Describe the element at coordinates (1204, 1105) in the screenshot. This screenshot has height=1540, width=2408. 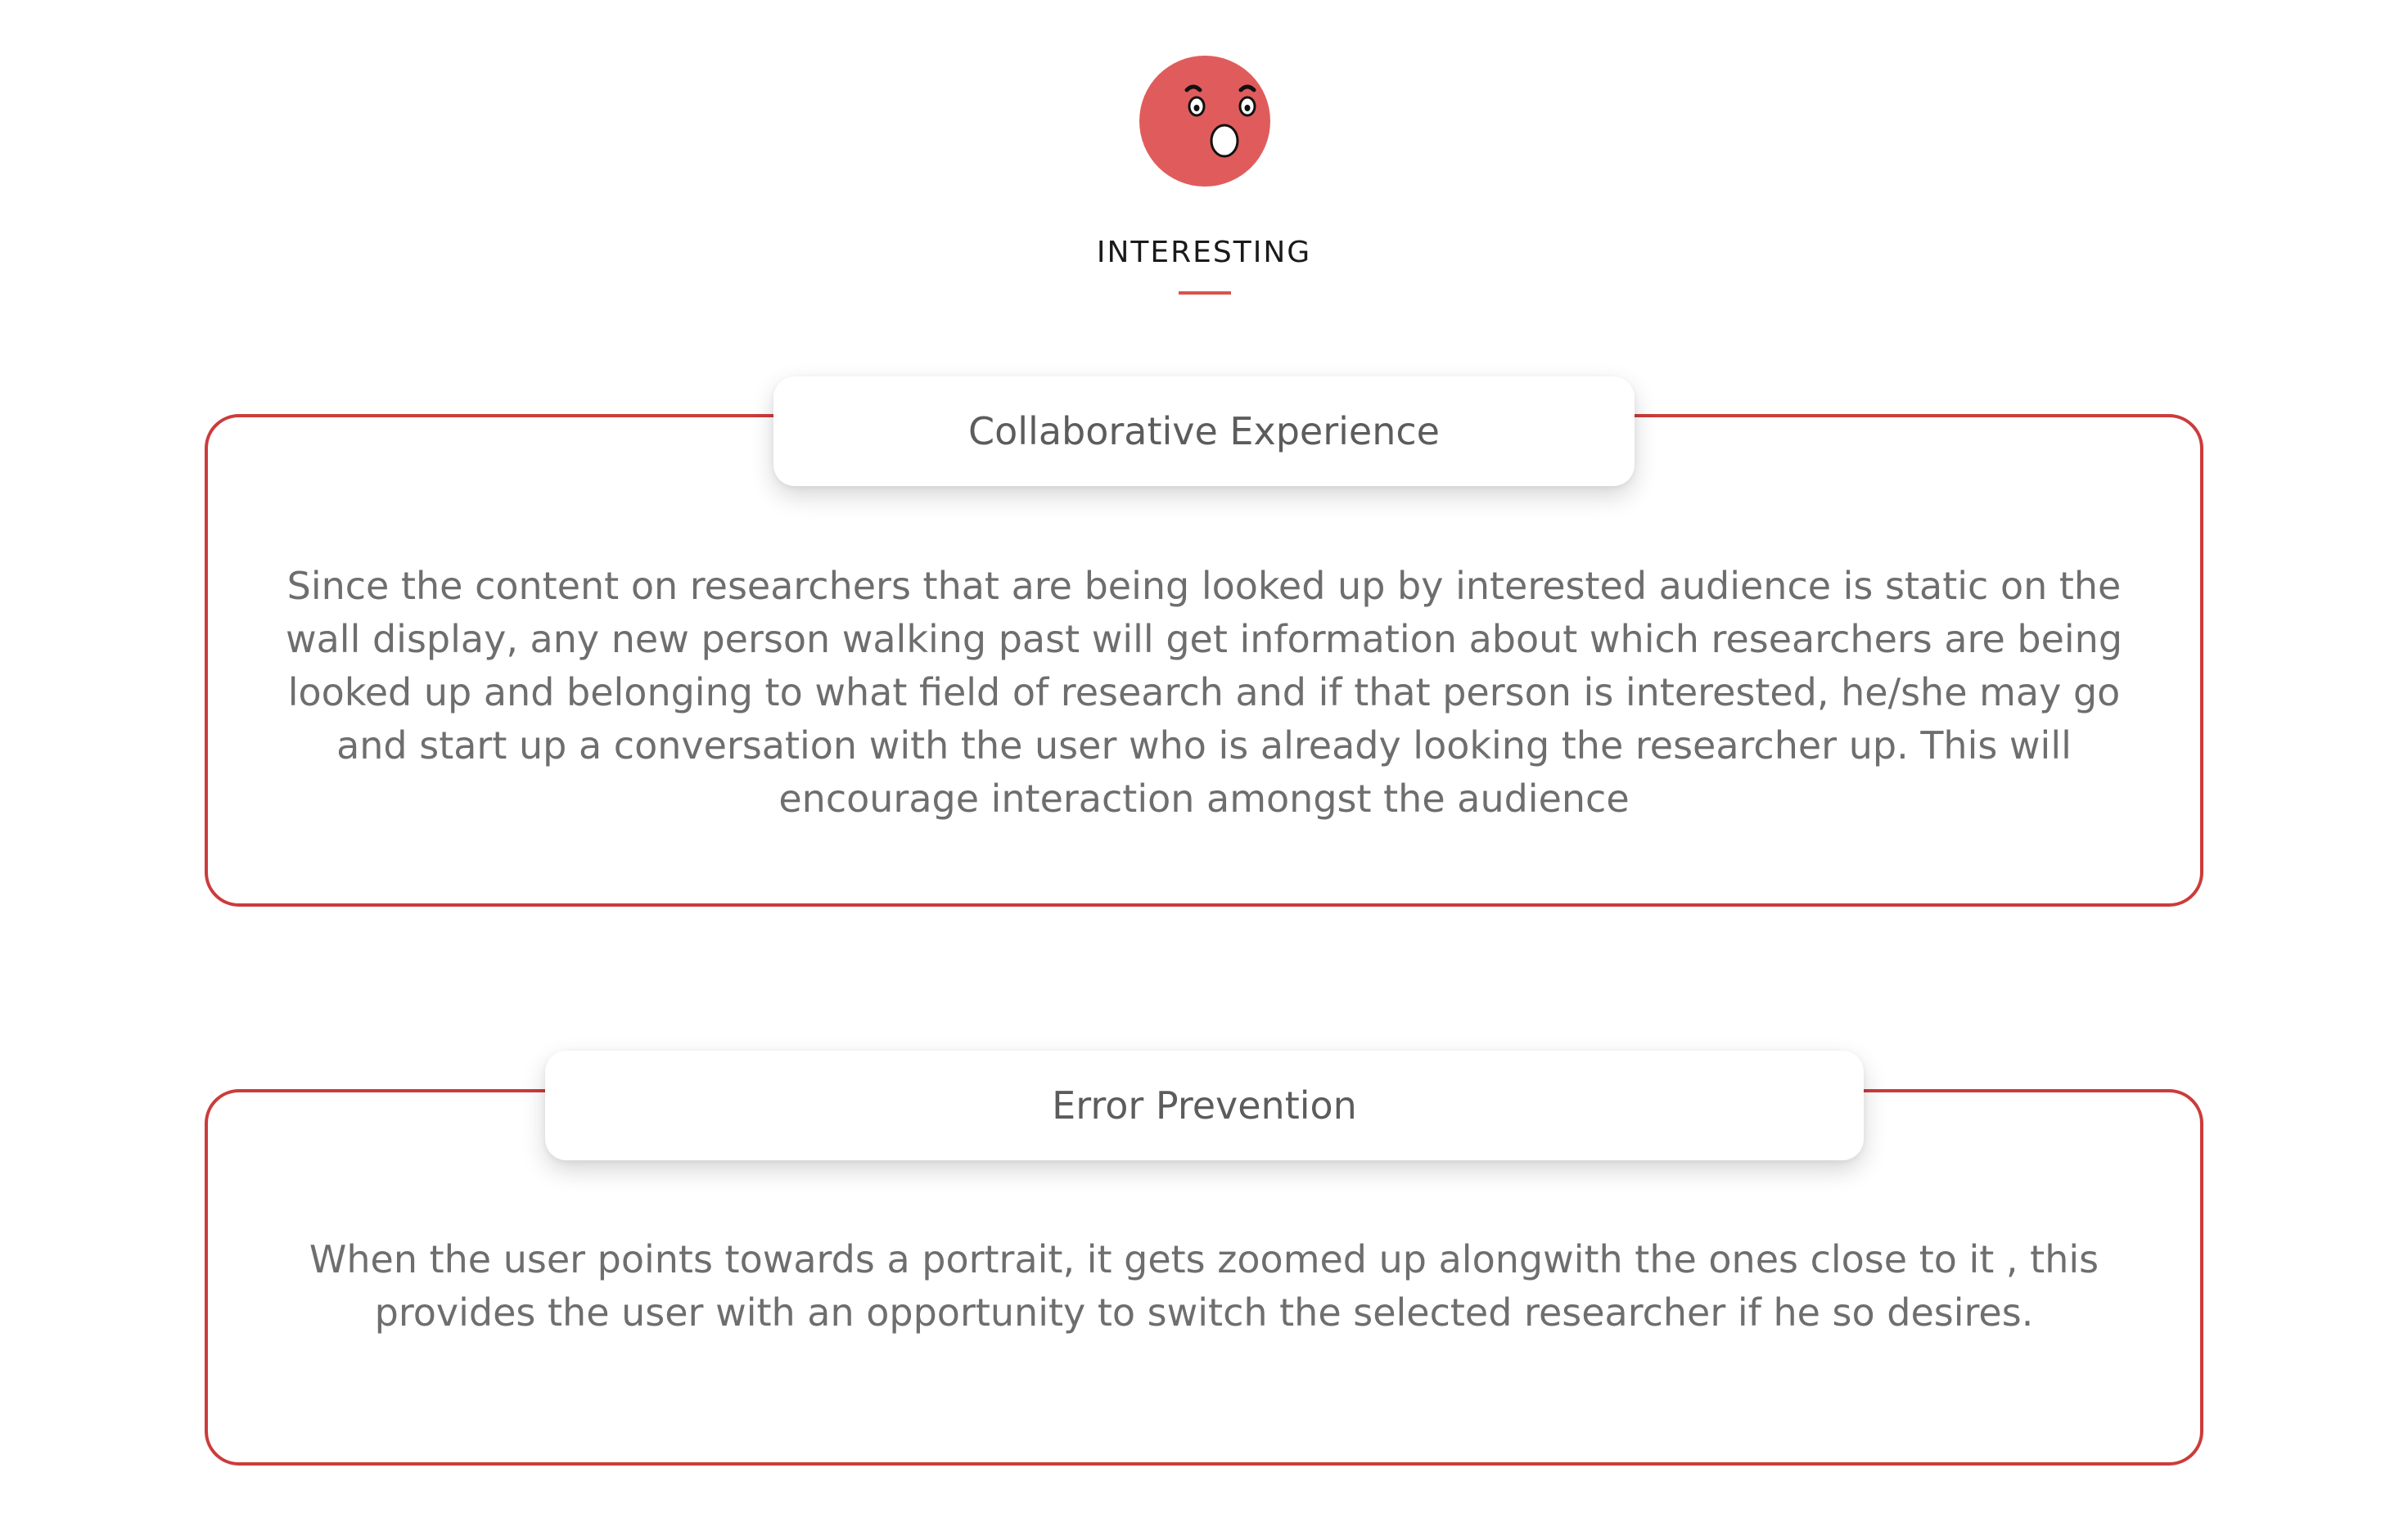
I see `card-title-tab: Error Prevention` at that location.